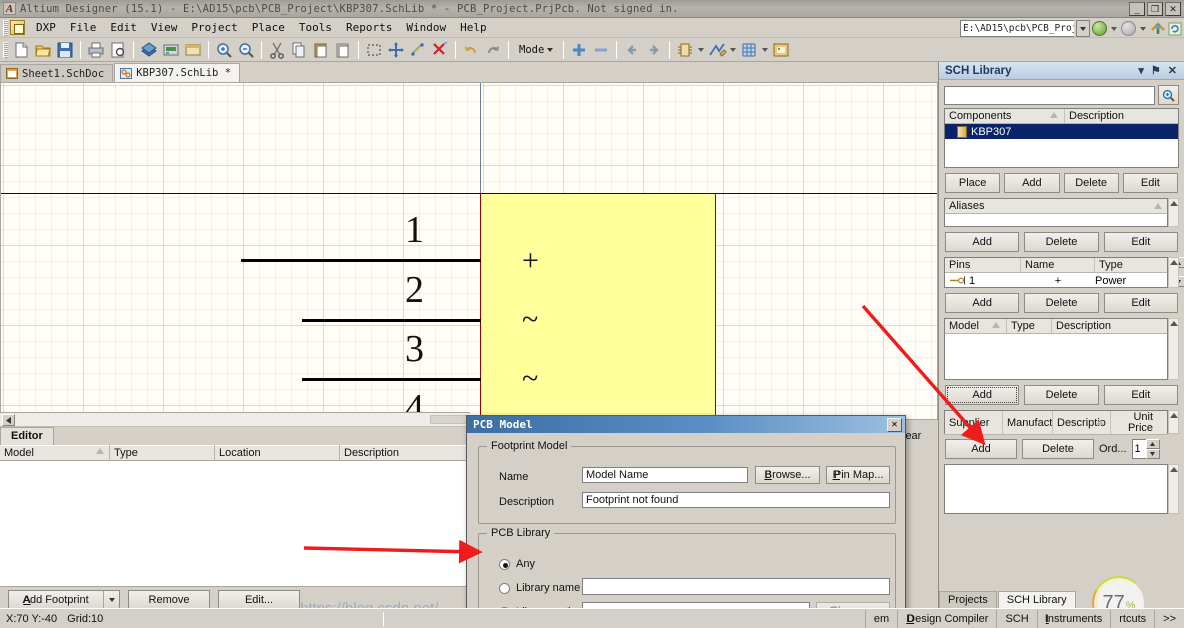  Describe the element at coordinates (968, 599) in the screenshot. I see `panel-tab-projects: Projects` at that location.